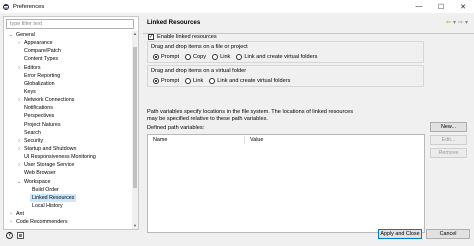 The width and height of the screenshot is (474, 246). Describe the element at coordinates (68, 214) in the screenshot. I see `tree-item: › Ant` at that location.